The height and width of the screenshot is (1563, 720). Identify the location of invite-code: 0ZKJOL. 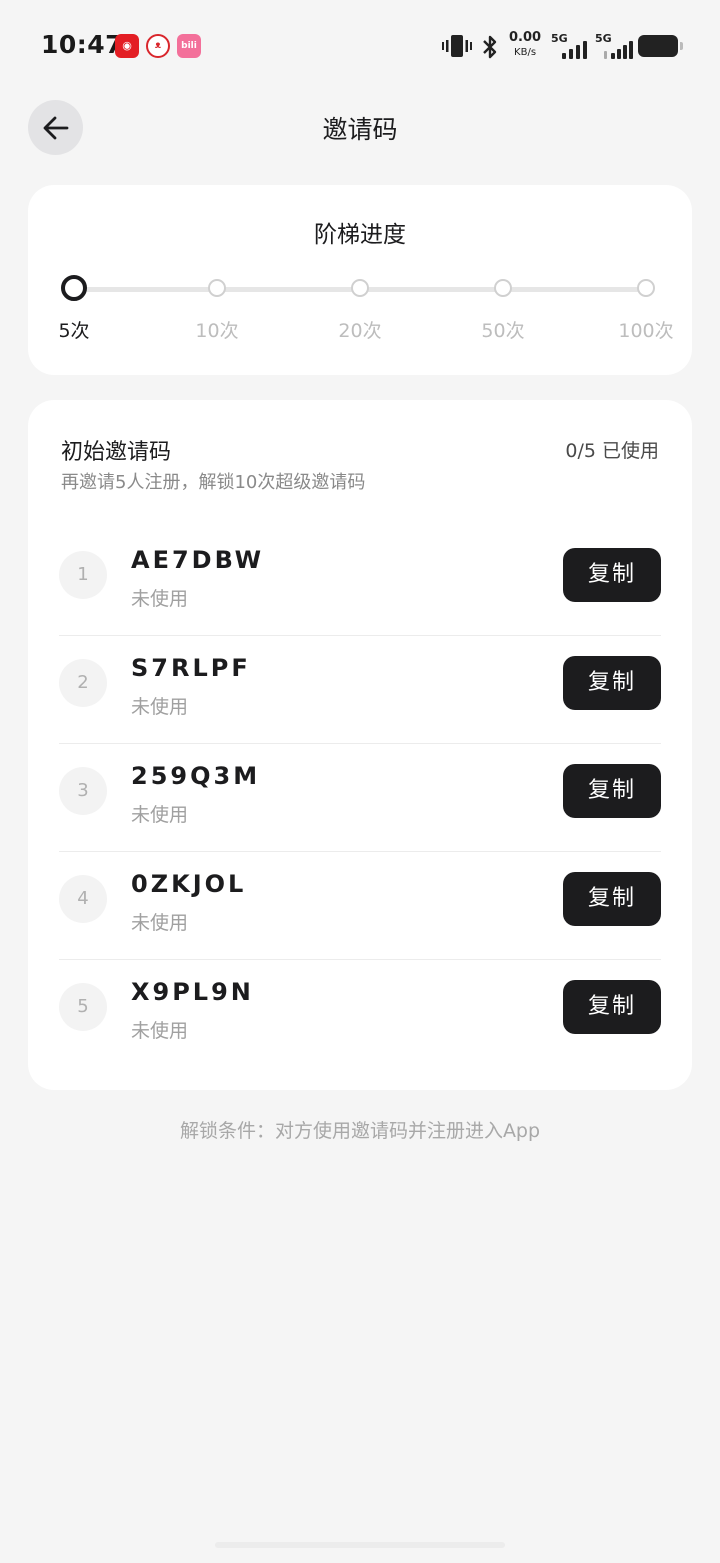
(189, 884).